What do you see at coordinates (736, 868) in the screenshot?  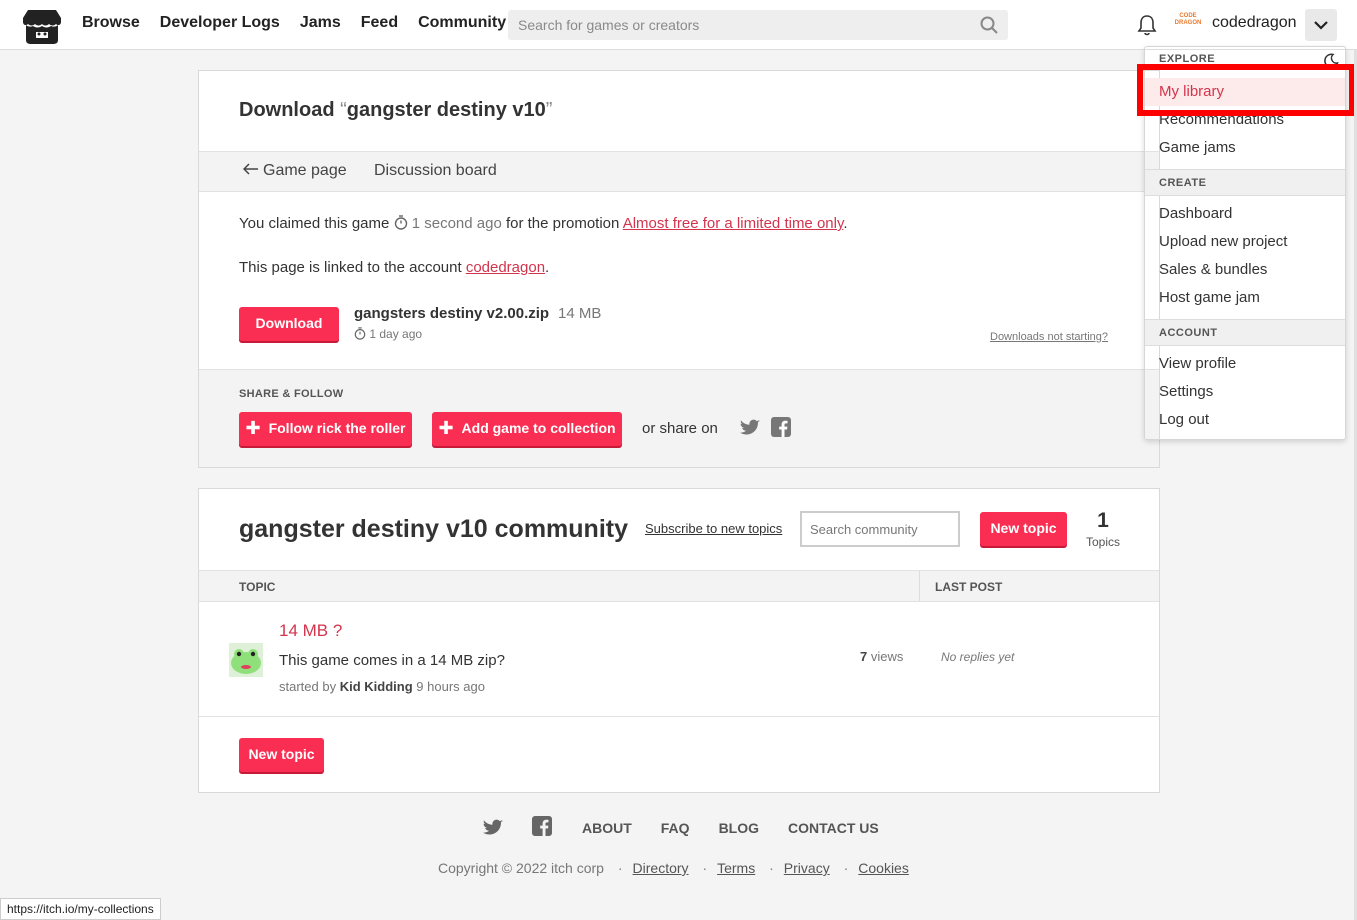 I see `terms-link: Terms` at bounding box center [736, 868].